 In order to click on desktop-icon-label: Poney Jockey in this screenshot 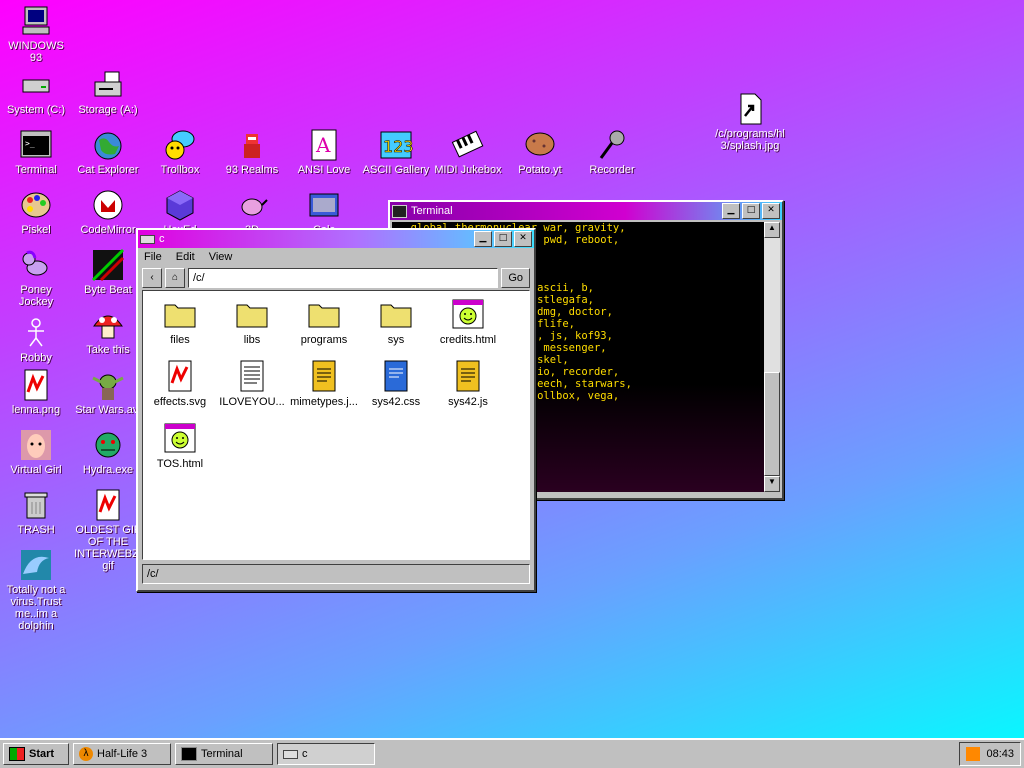, I will do `click(36, 296)`.